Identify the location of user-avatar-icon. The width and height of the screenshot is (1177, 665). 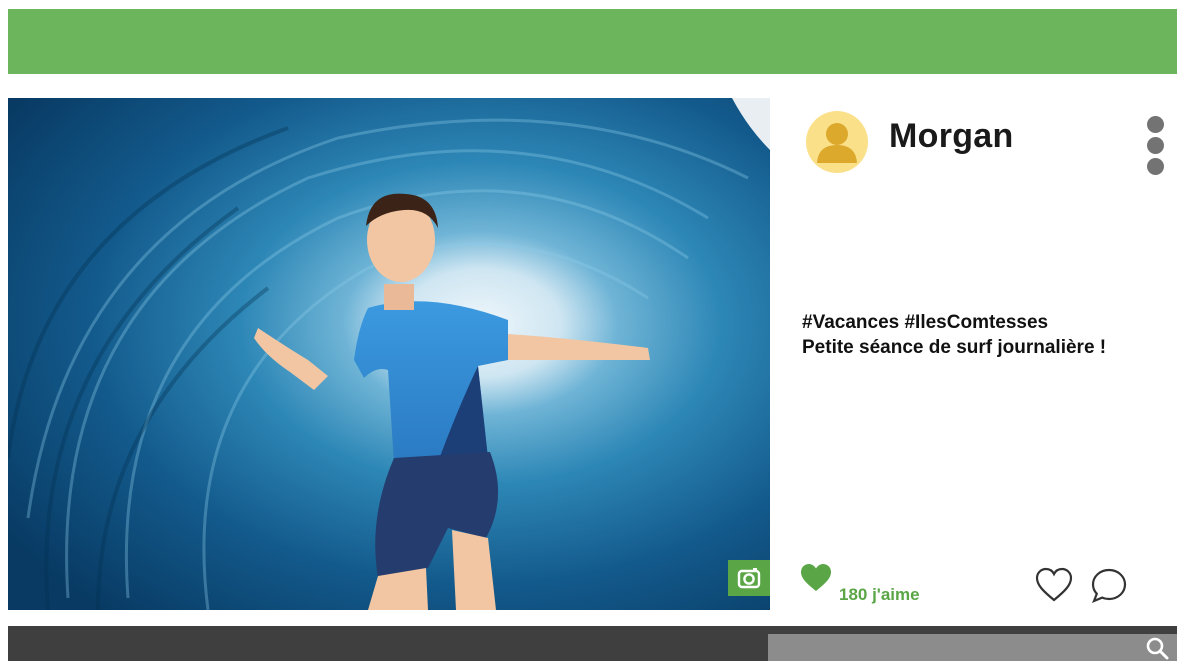
(837, 142).